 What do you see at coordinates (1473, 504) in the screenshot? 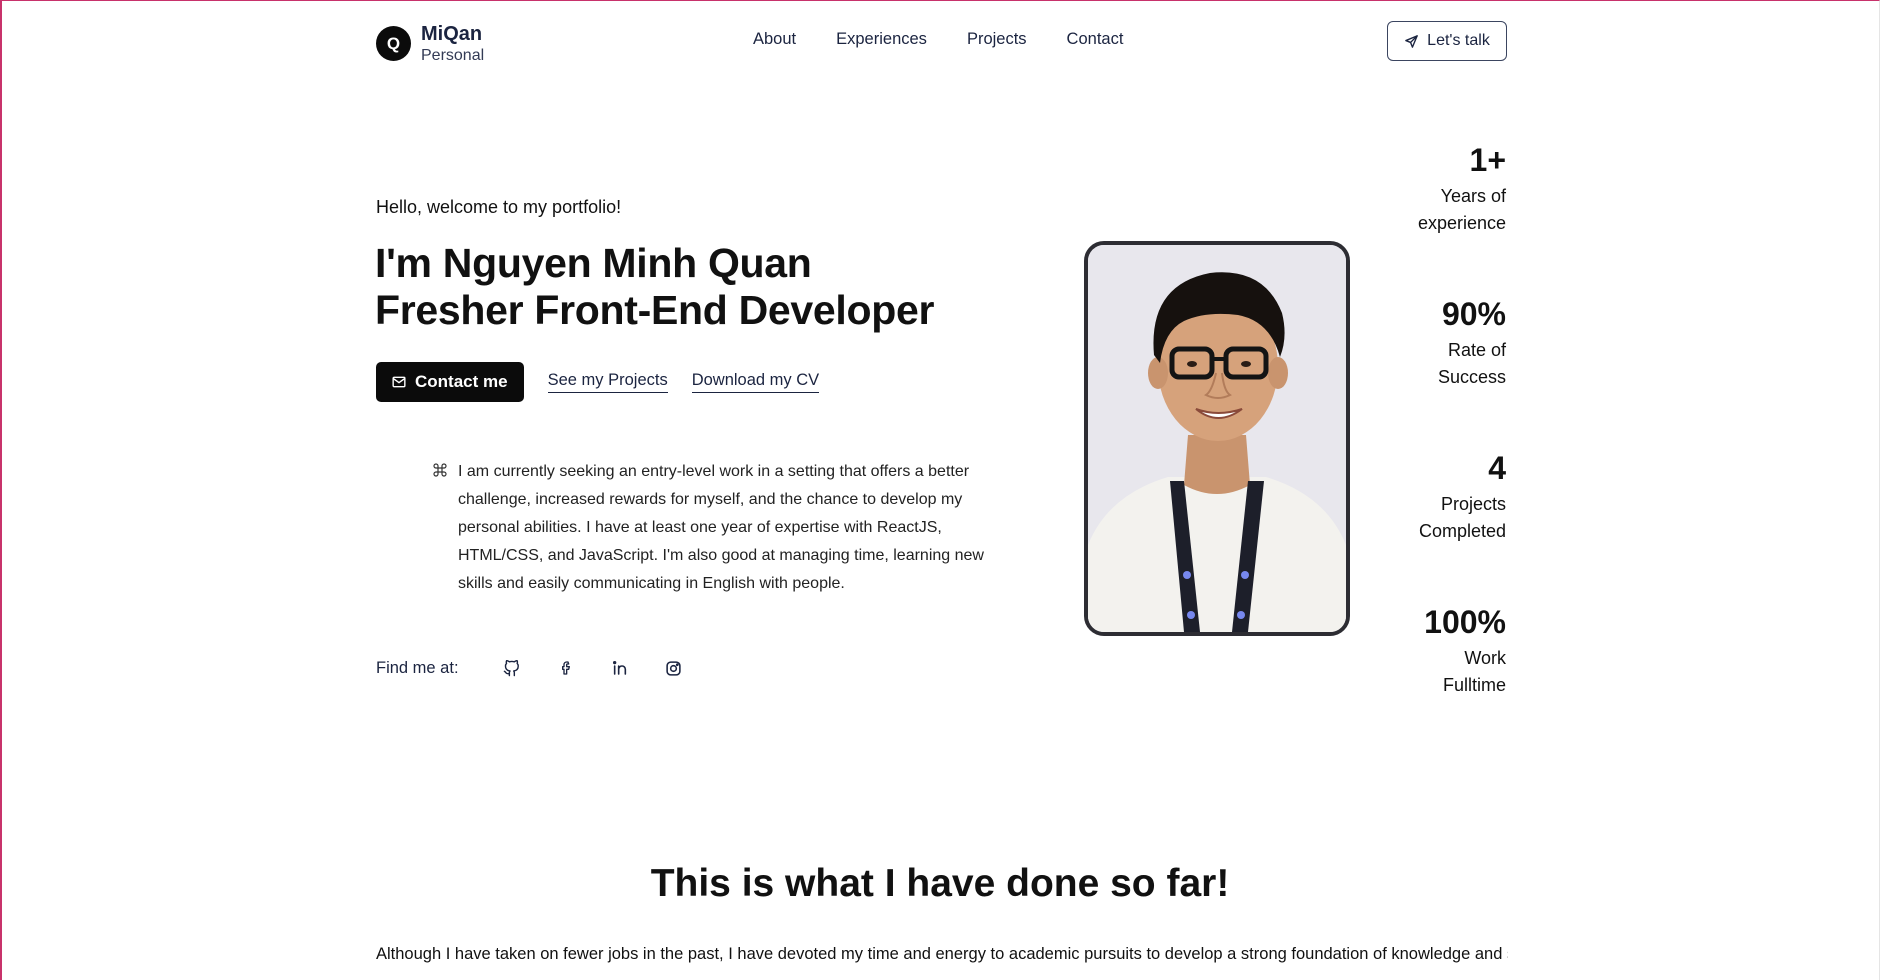
I see `stat-label-line1: Projects` at bounding box center [1473, 504].